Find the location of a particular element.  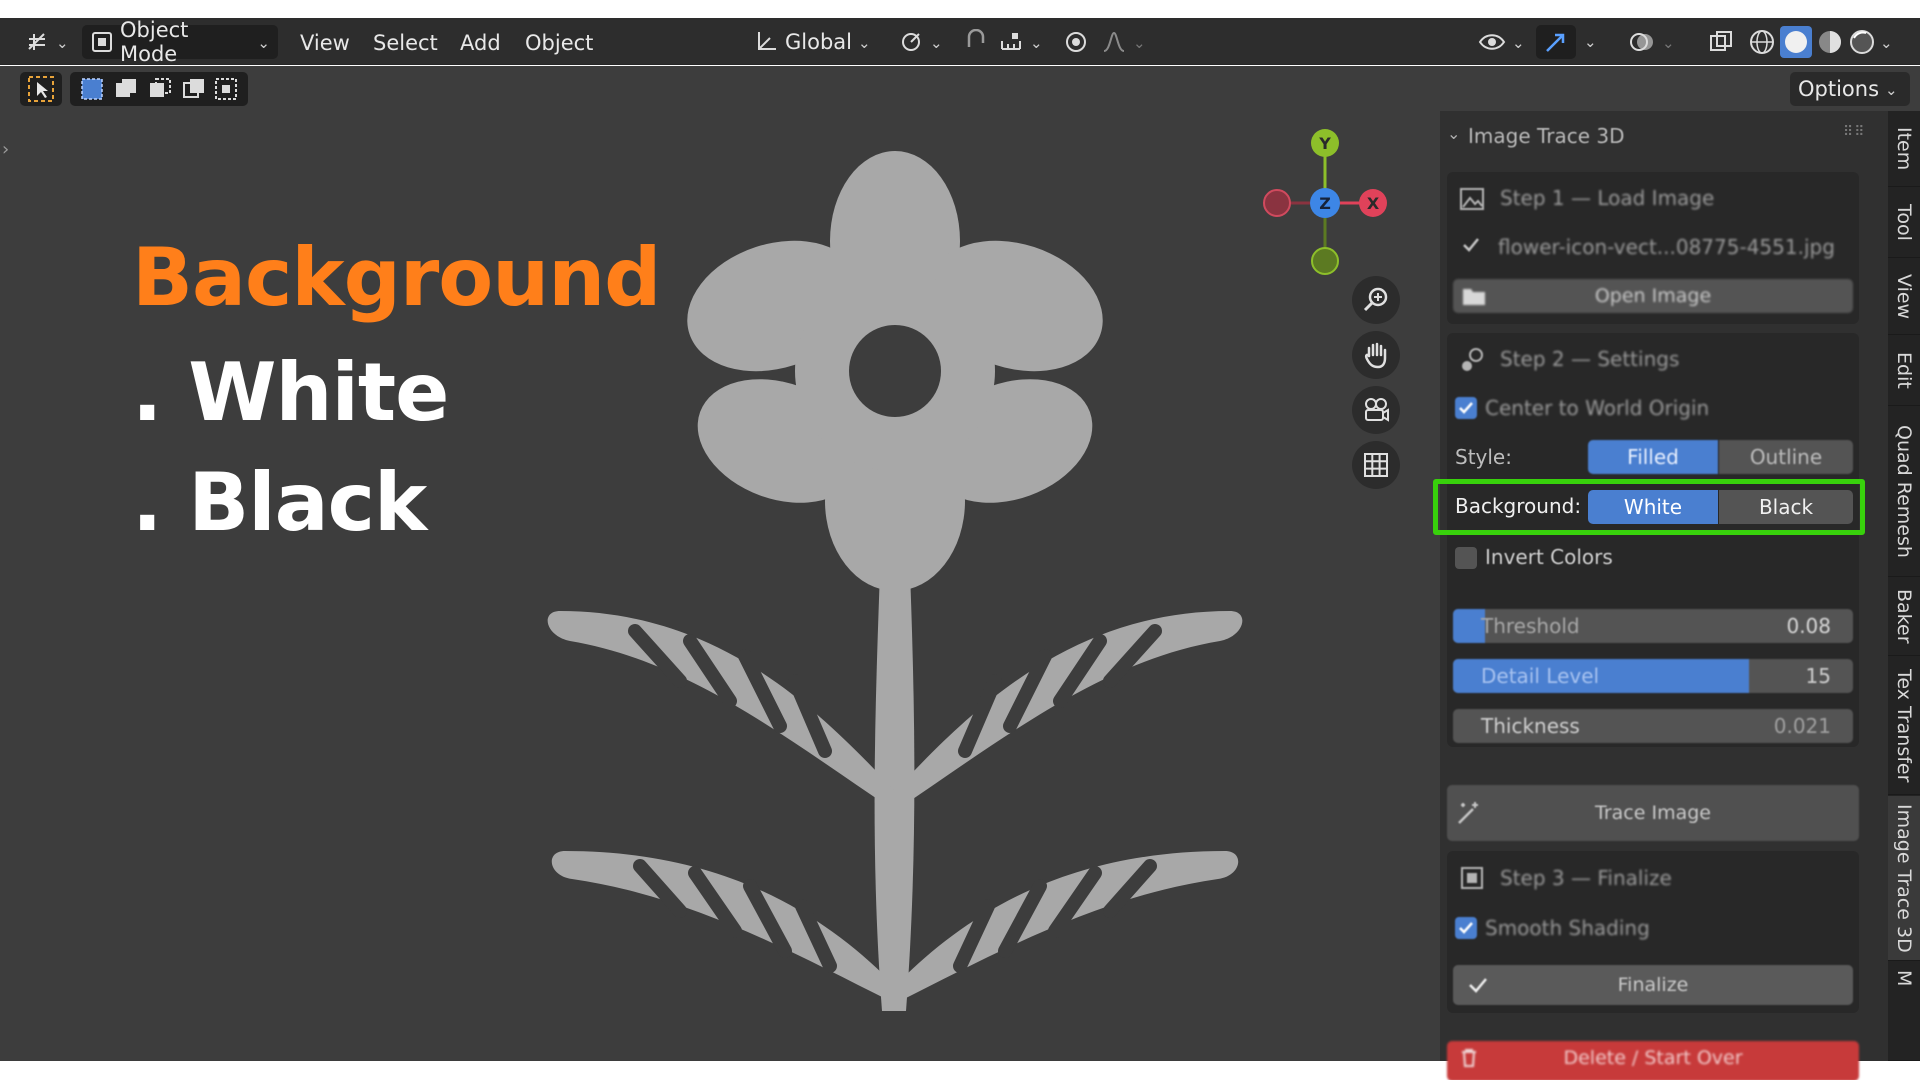

pivot-dropdown: ⌄ is located at coordinates (920, 42).